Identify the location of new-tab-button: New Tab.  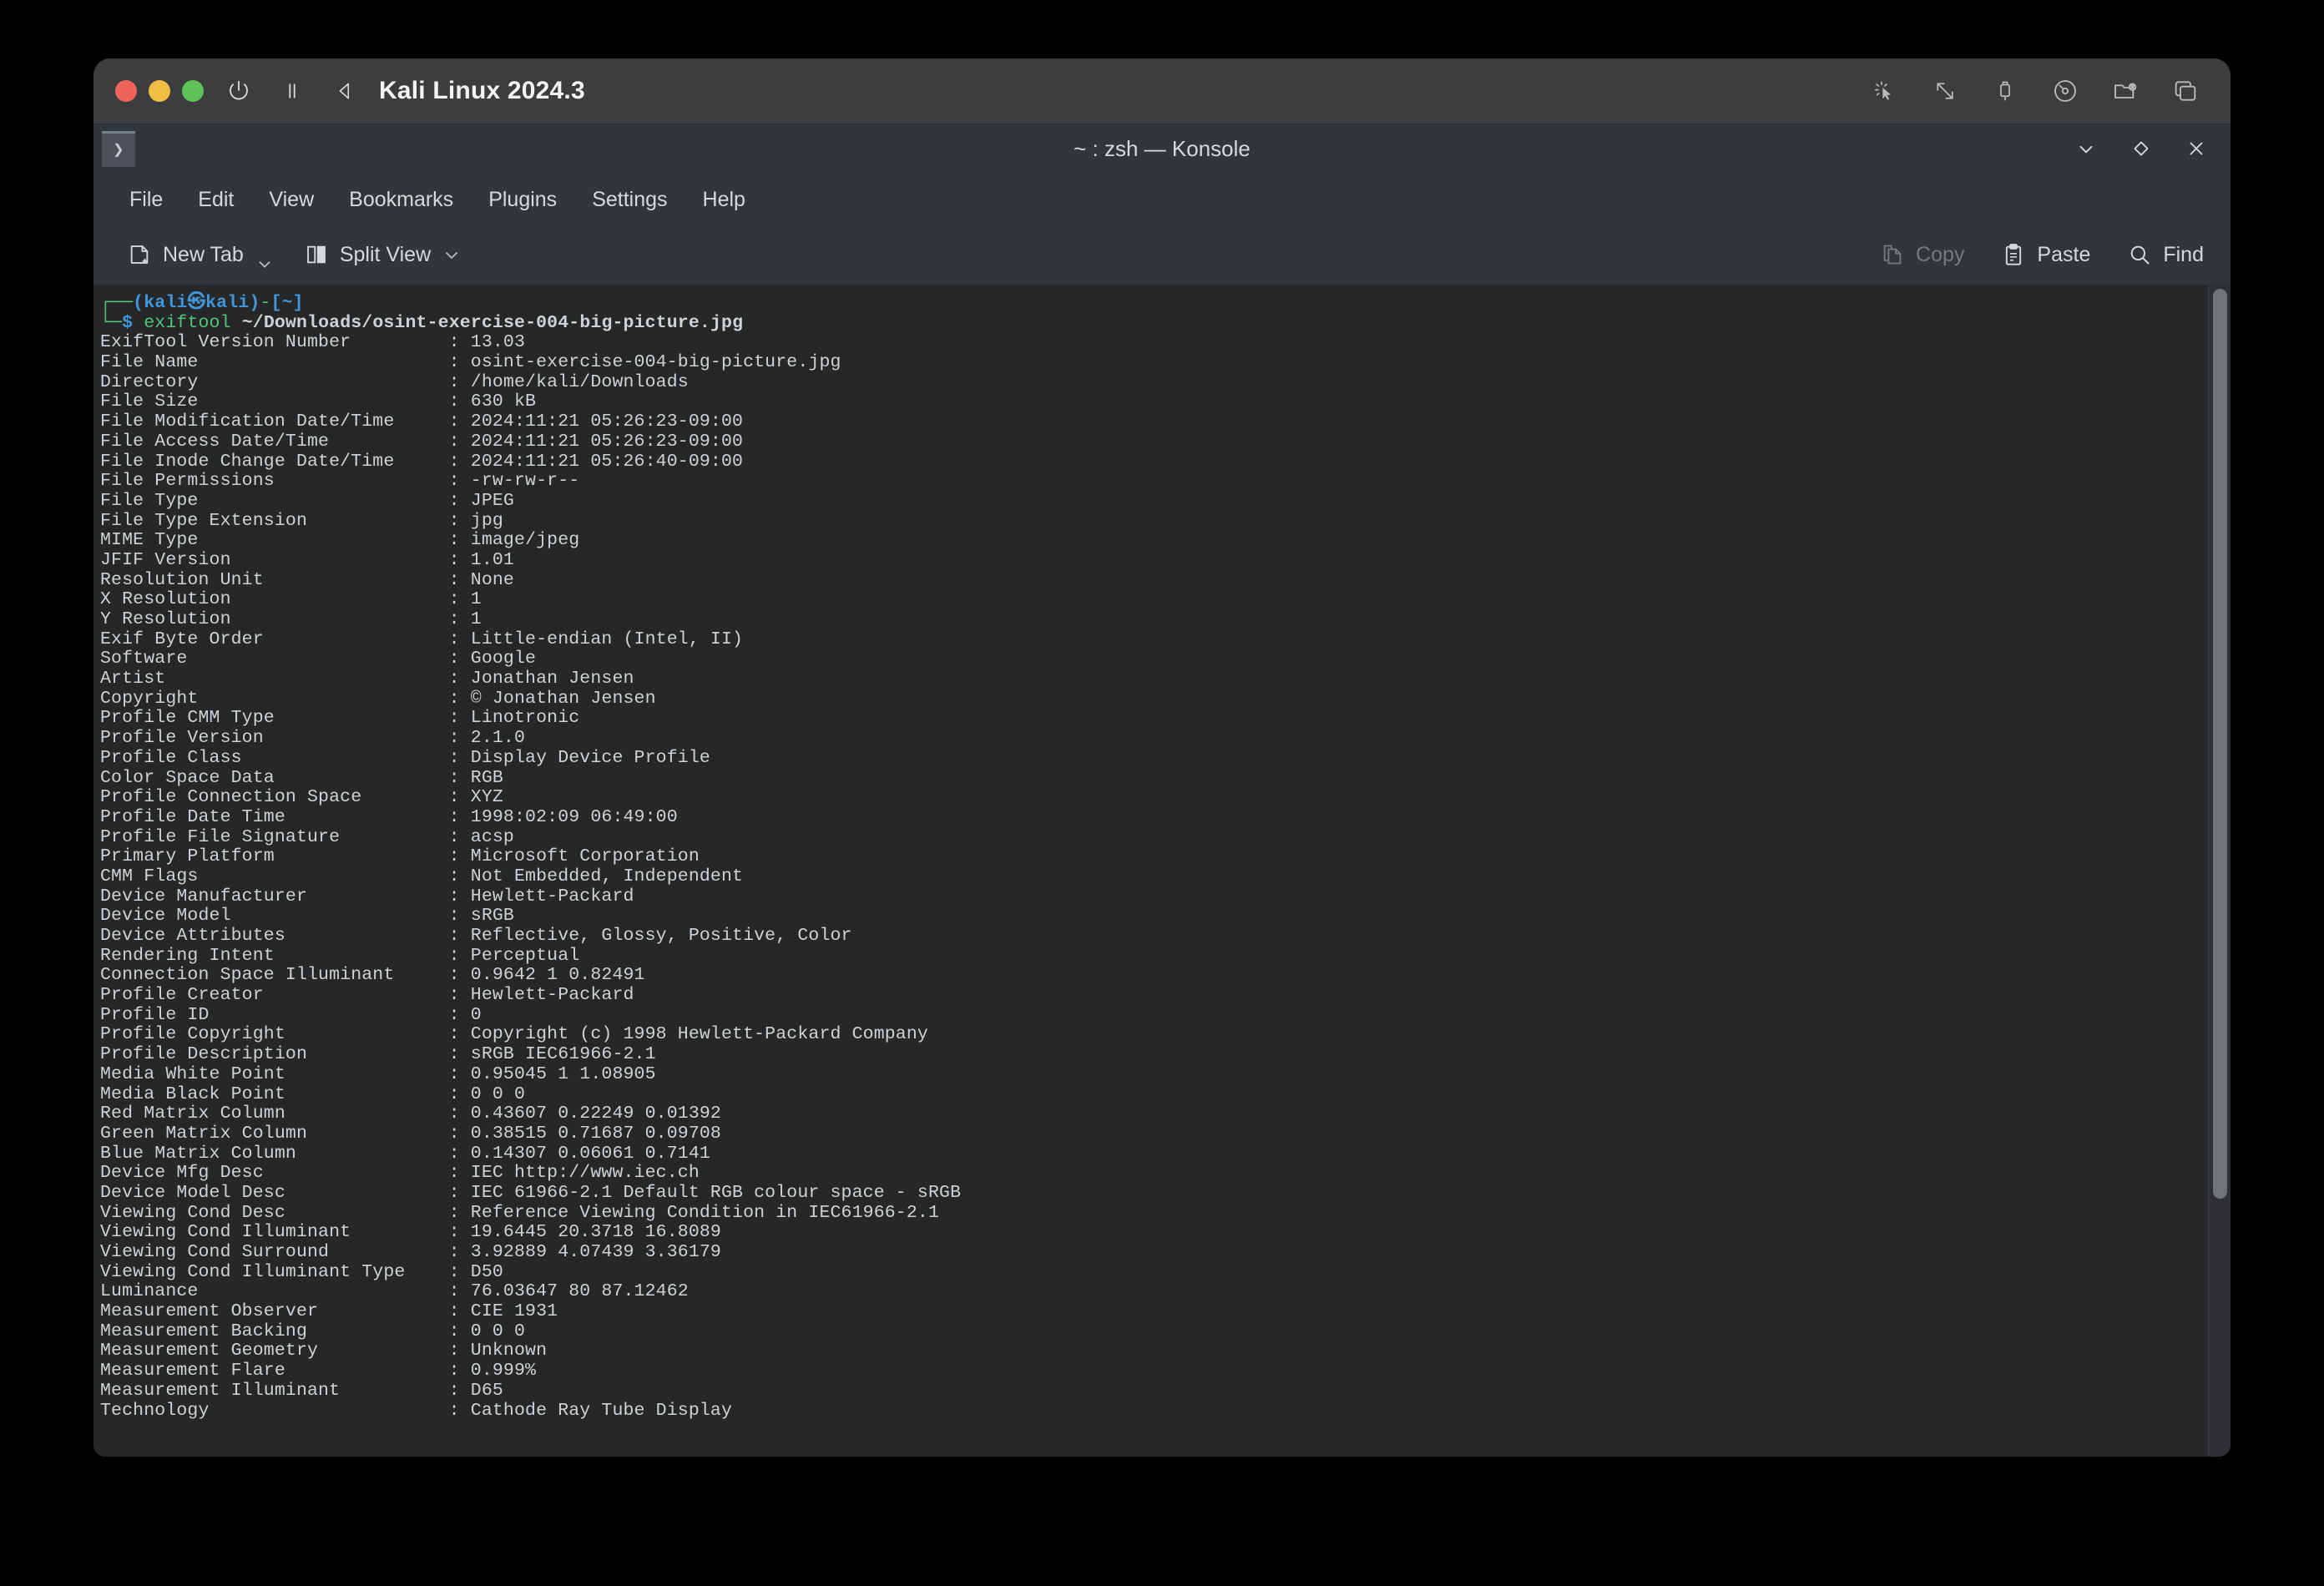
(185, 254).